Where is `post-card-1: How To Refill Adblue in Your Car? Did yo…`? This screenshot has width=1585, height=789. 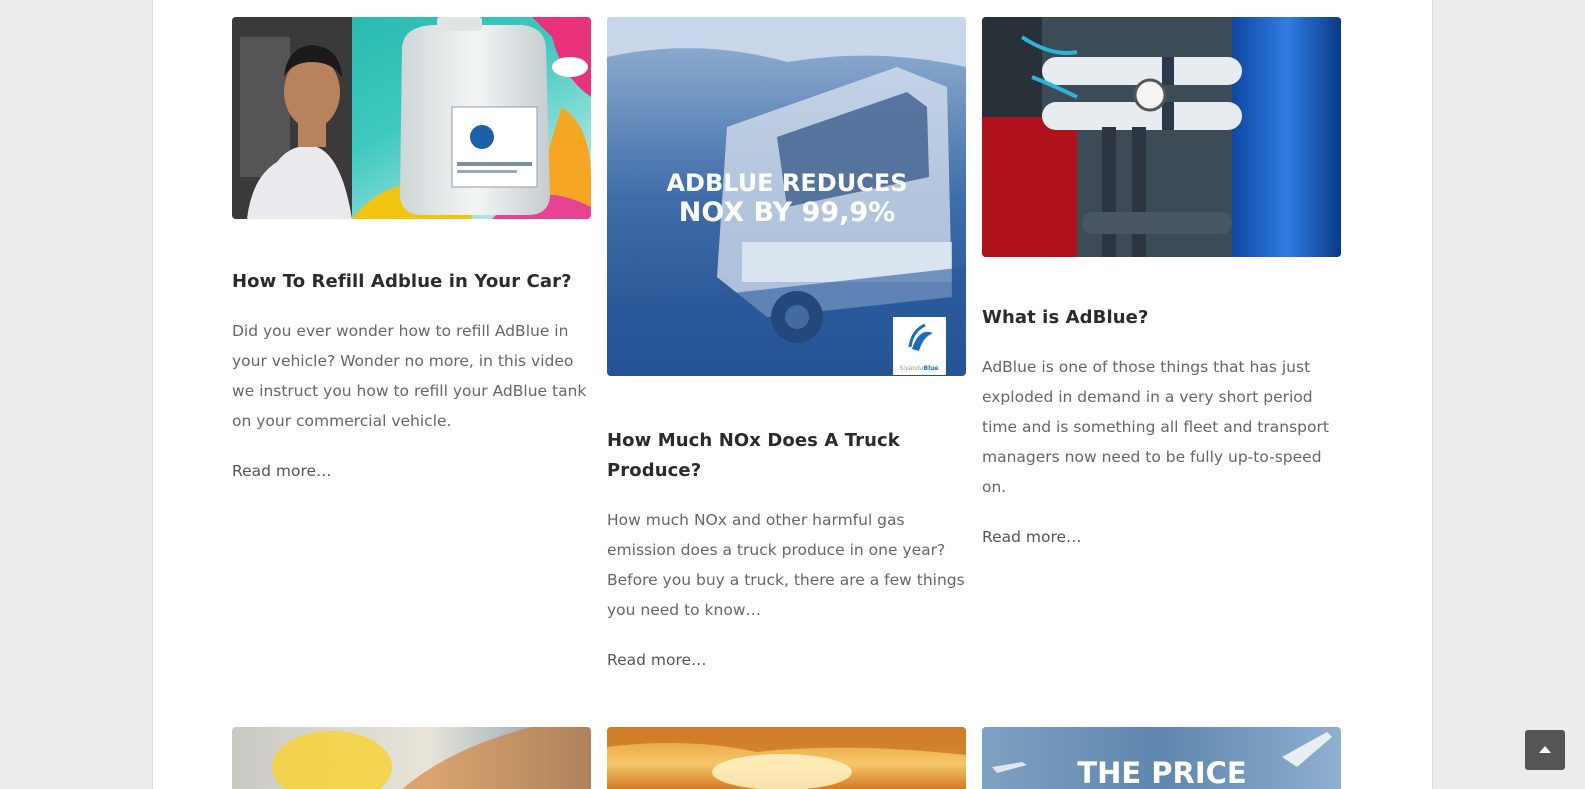
post-card-1: How To Refill Adblue in Your Car? Did yo… is located at coordinates (411, 251).